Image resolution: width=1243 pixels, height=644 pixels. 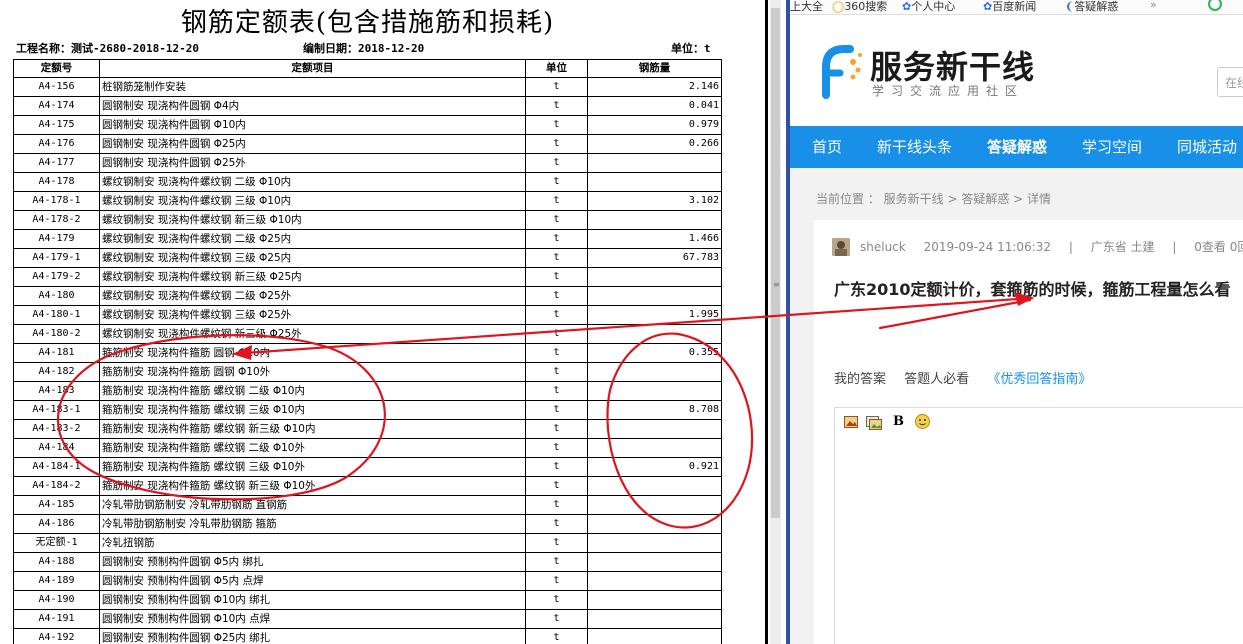 I want to click on table-row: A4-182 箍筋制安 现浇构件箍筋 圆钢 Φ10外 t, so click(x=367, y=372).